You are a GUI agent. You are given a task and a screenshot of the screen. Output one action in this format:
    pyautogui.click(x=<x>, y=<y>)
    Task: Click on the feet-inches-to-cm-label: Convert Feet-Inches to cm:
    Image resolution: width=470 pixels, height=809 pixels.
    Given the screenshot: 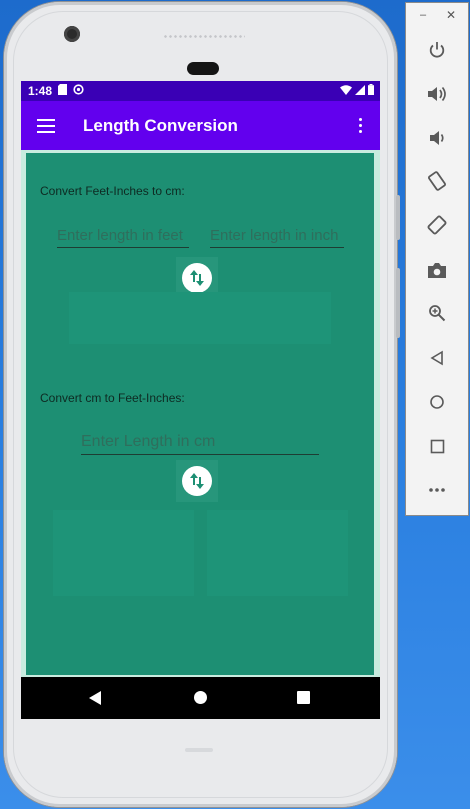 What is the action you would take?
    pyautogui.click(x=112, y=191)
    